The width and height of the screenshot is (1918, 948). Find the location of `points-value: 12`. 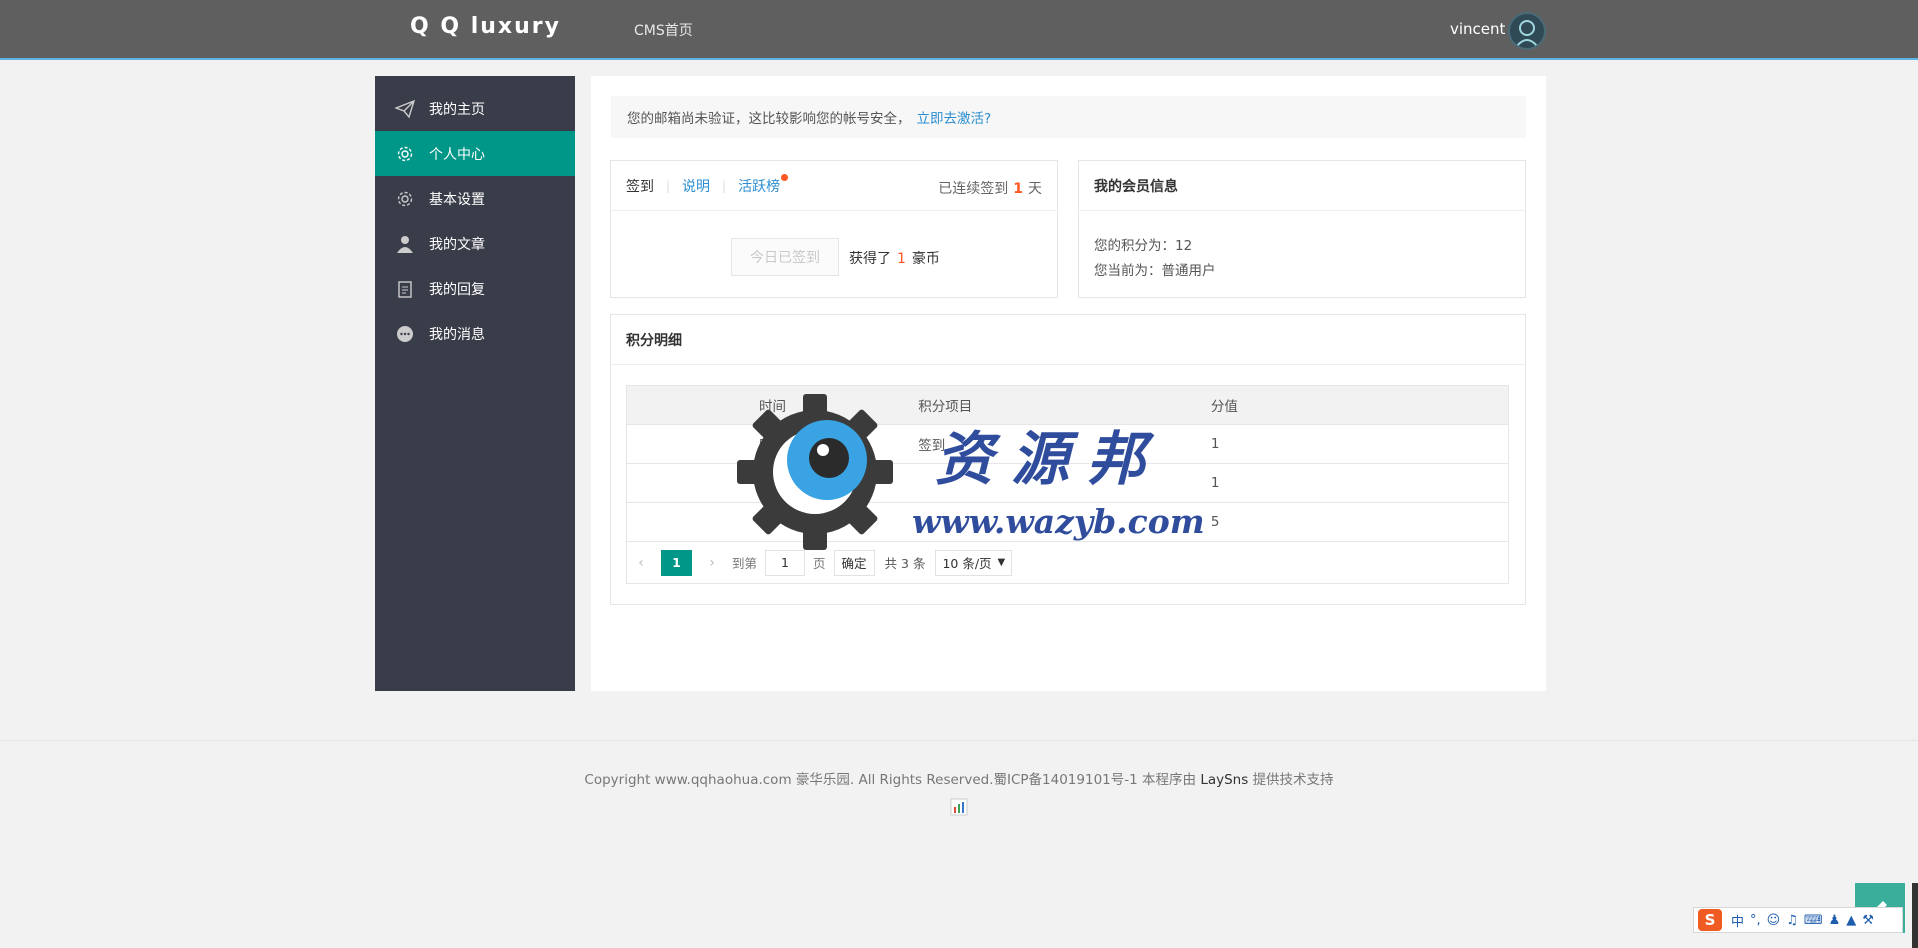

points-value: 12 is located at coordinates (1184, 246).